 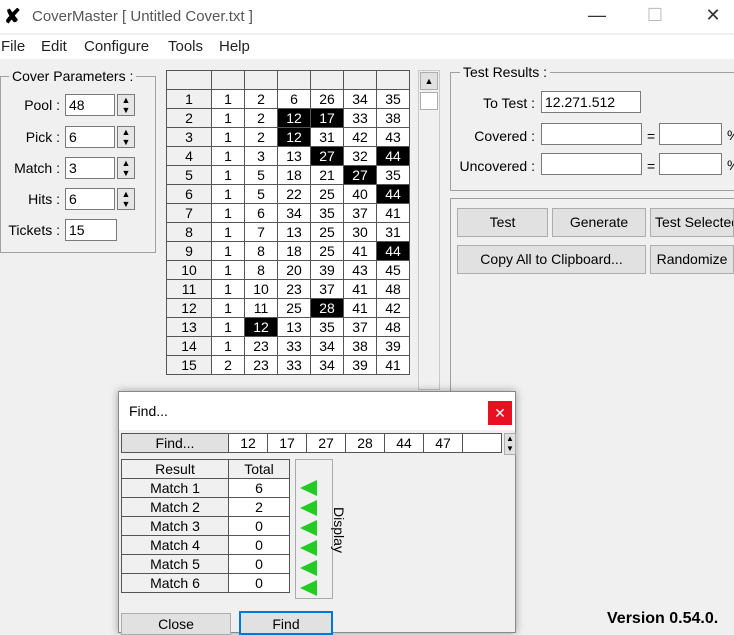 What do you see at coordinates (261, 156) in the screenshot?
I see `grid-cell: 3` at bounding box center [261, 156].